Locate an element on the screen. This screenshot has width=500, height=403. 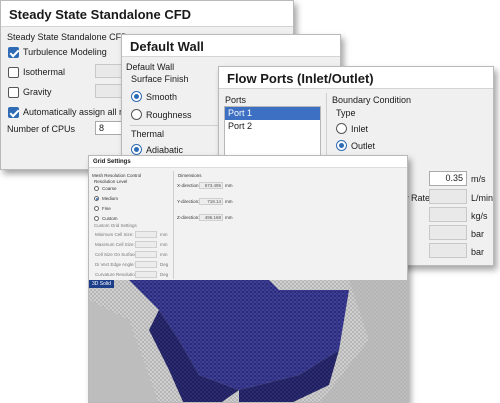
port-item: Port 2 is located at coordinates (272, 126).